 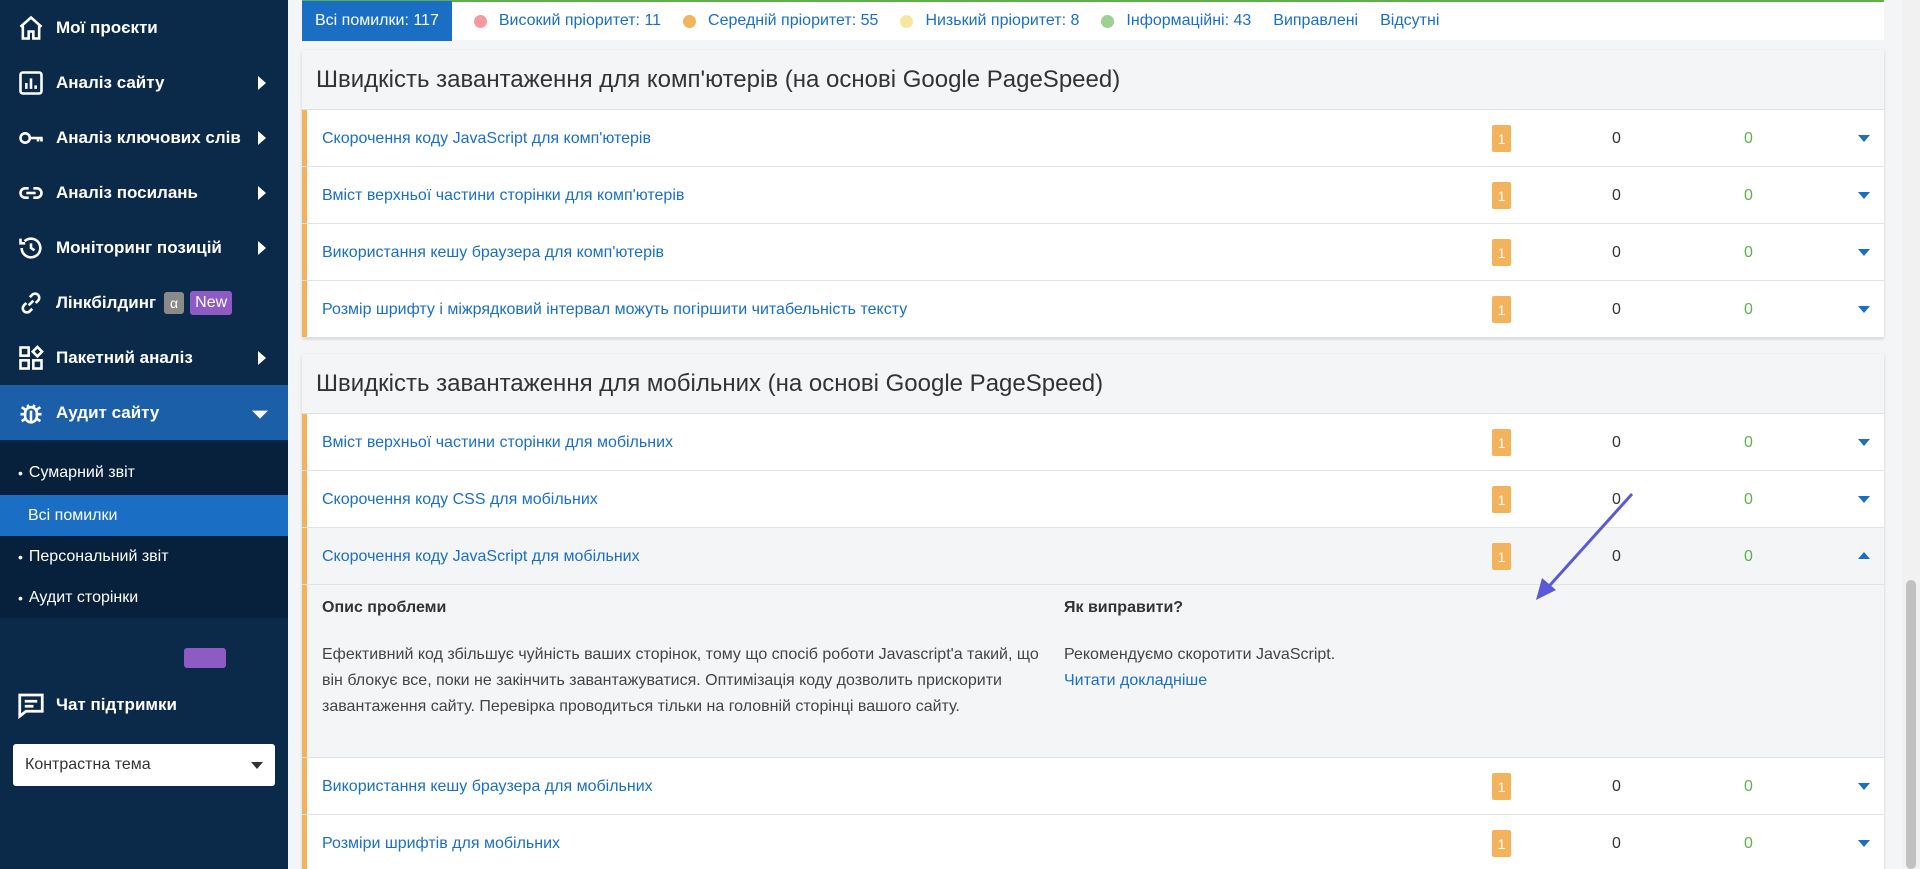 What do you see at coordinates (144, 556) in the screenshot?
I see `subnav-personal-report: • Персональний звіт` at bounding box center [144, 556].